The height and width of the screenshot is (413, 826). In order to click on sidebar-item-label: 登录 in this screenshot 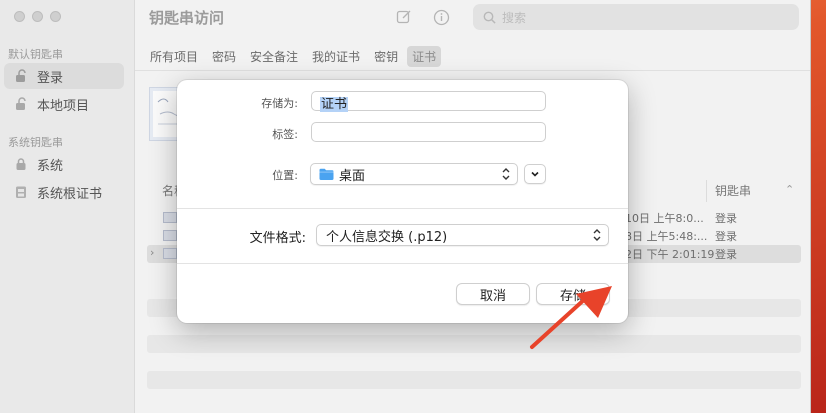, I will do `click(50, 78)`.